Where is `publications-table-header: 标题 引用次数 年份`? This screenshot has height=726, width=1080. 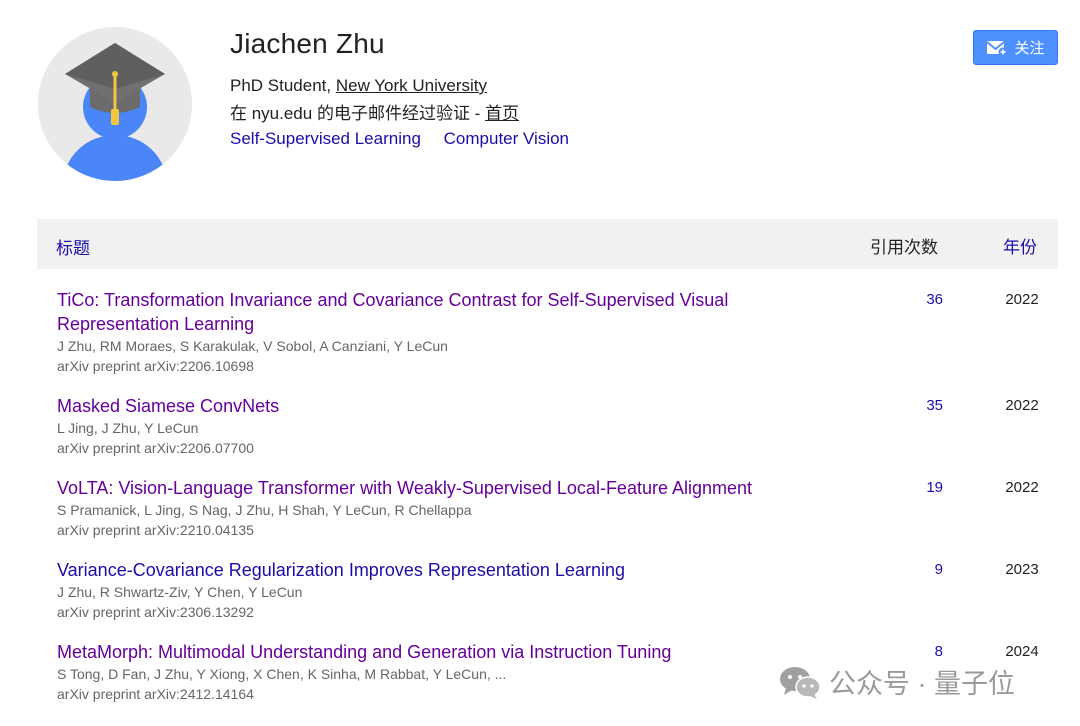 publications-table-header: 标题 引用次数 年份 is located at coordinates (547, 244).